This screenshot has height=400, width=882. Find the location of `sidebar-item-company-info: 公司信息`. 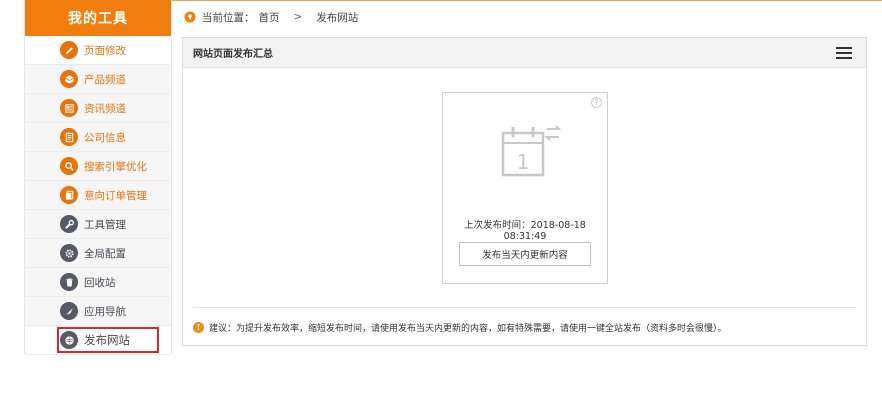

sidebar-item-company-info: 公司信息 is located at coordinates (98, 137).